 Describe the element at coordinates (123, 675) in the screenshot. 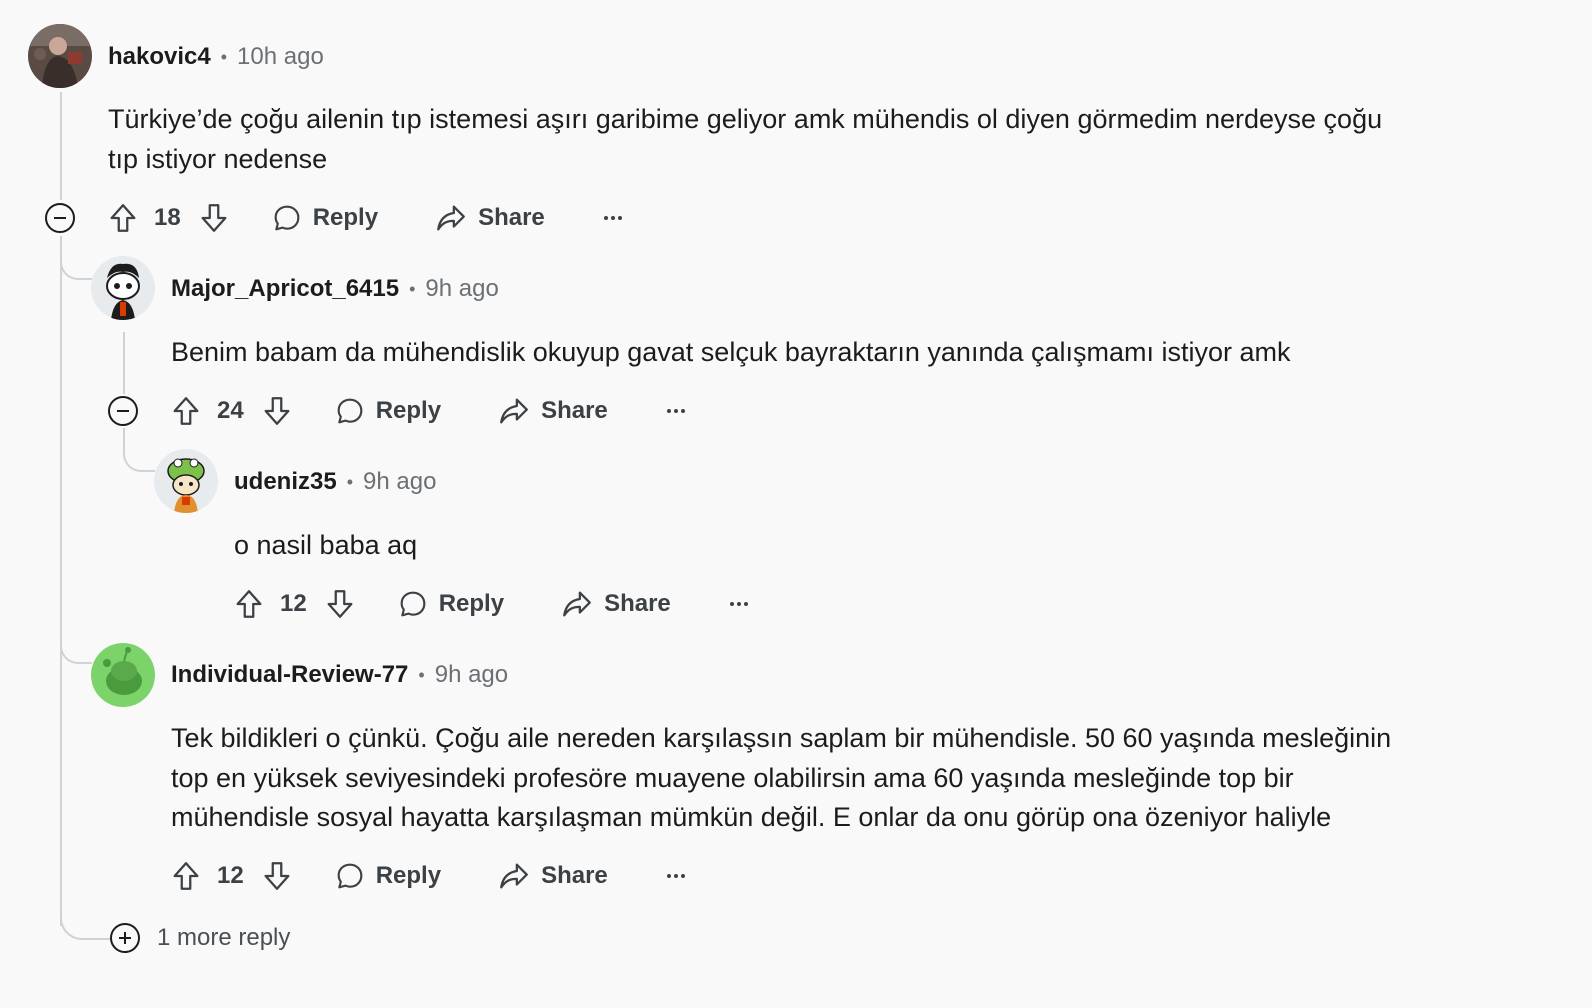

I see `avatar-individual-review` at that location.